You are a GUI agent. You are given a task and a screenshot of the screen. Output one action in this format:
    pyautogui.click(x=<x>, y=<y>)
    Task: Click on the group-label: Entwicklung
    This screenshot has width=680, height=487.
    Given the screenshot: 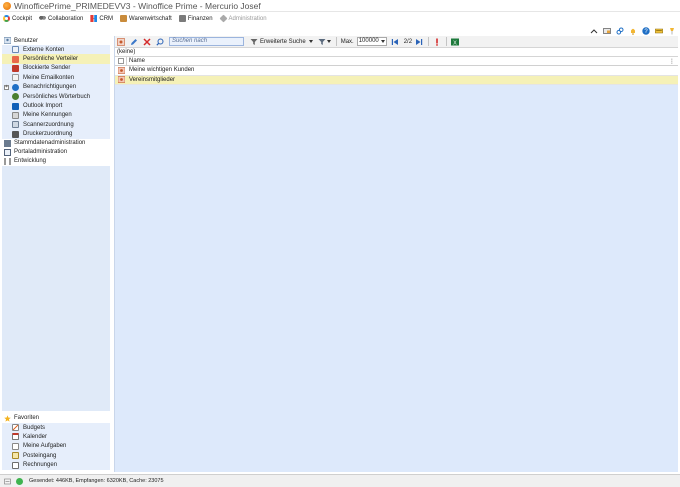 What is the action you would take?
    pyautogui.click(x=30, y=161)
    